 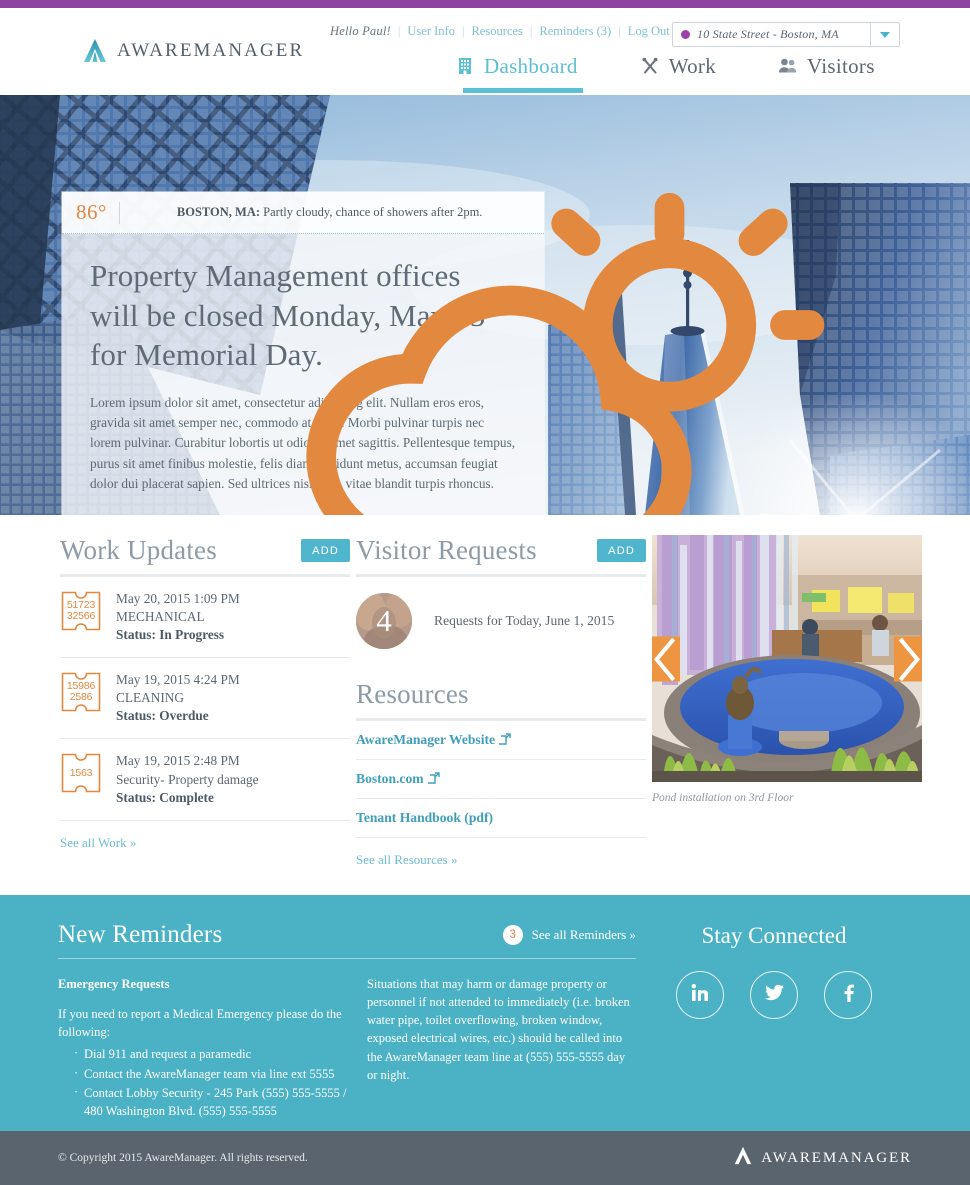 I want to click on work-order-id-line1: 51723, so click(x=81, y=604).